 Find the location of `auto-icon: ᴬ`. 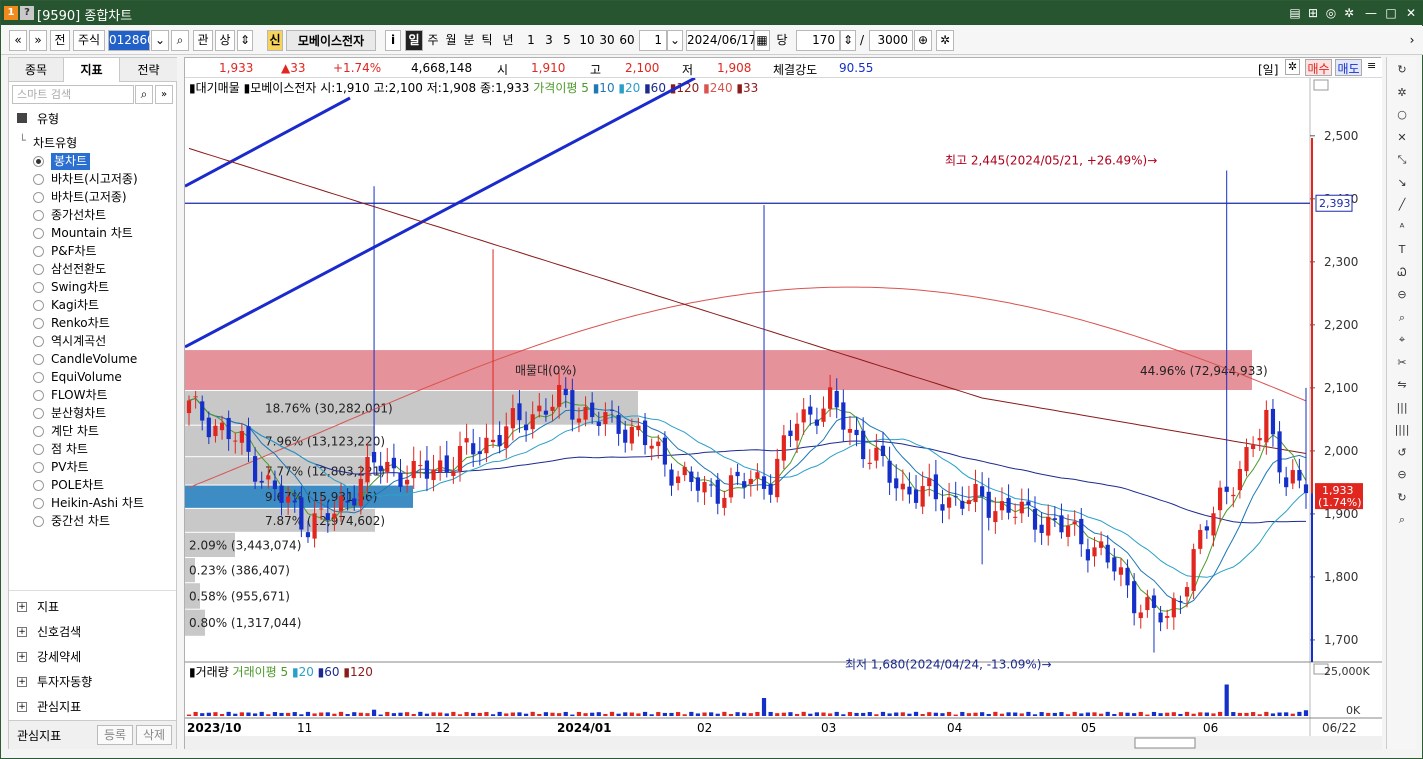

auto-icon: ᴬ is located at coordinates (1402, 228).